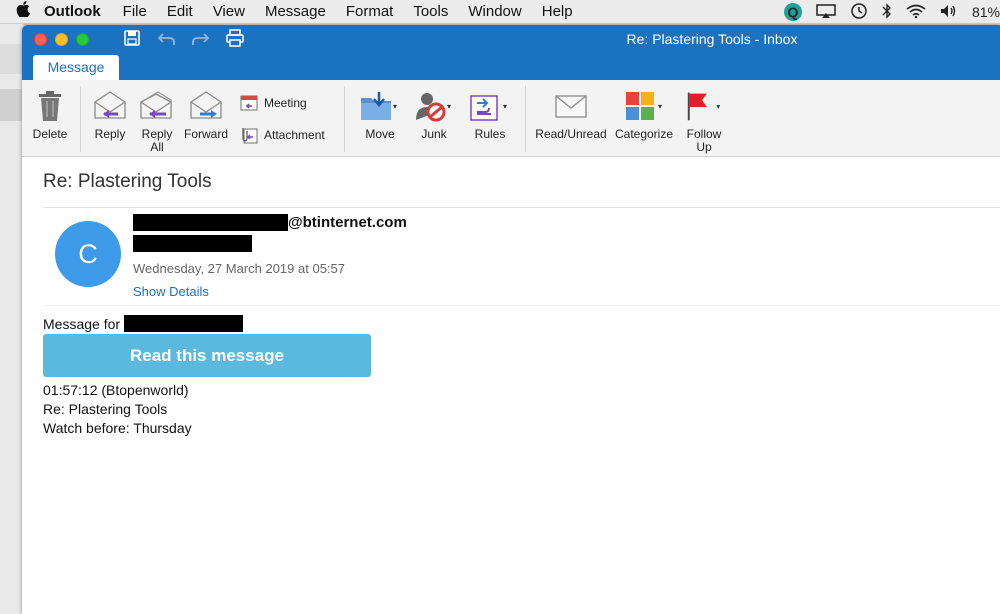  Describe the element at coordinates (76, 67) in the screenshot. I see `tab-message: Message` at that location.